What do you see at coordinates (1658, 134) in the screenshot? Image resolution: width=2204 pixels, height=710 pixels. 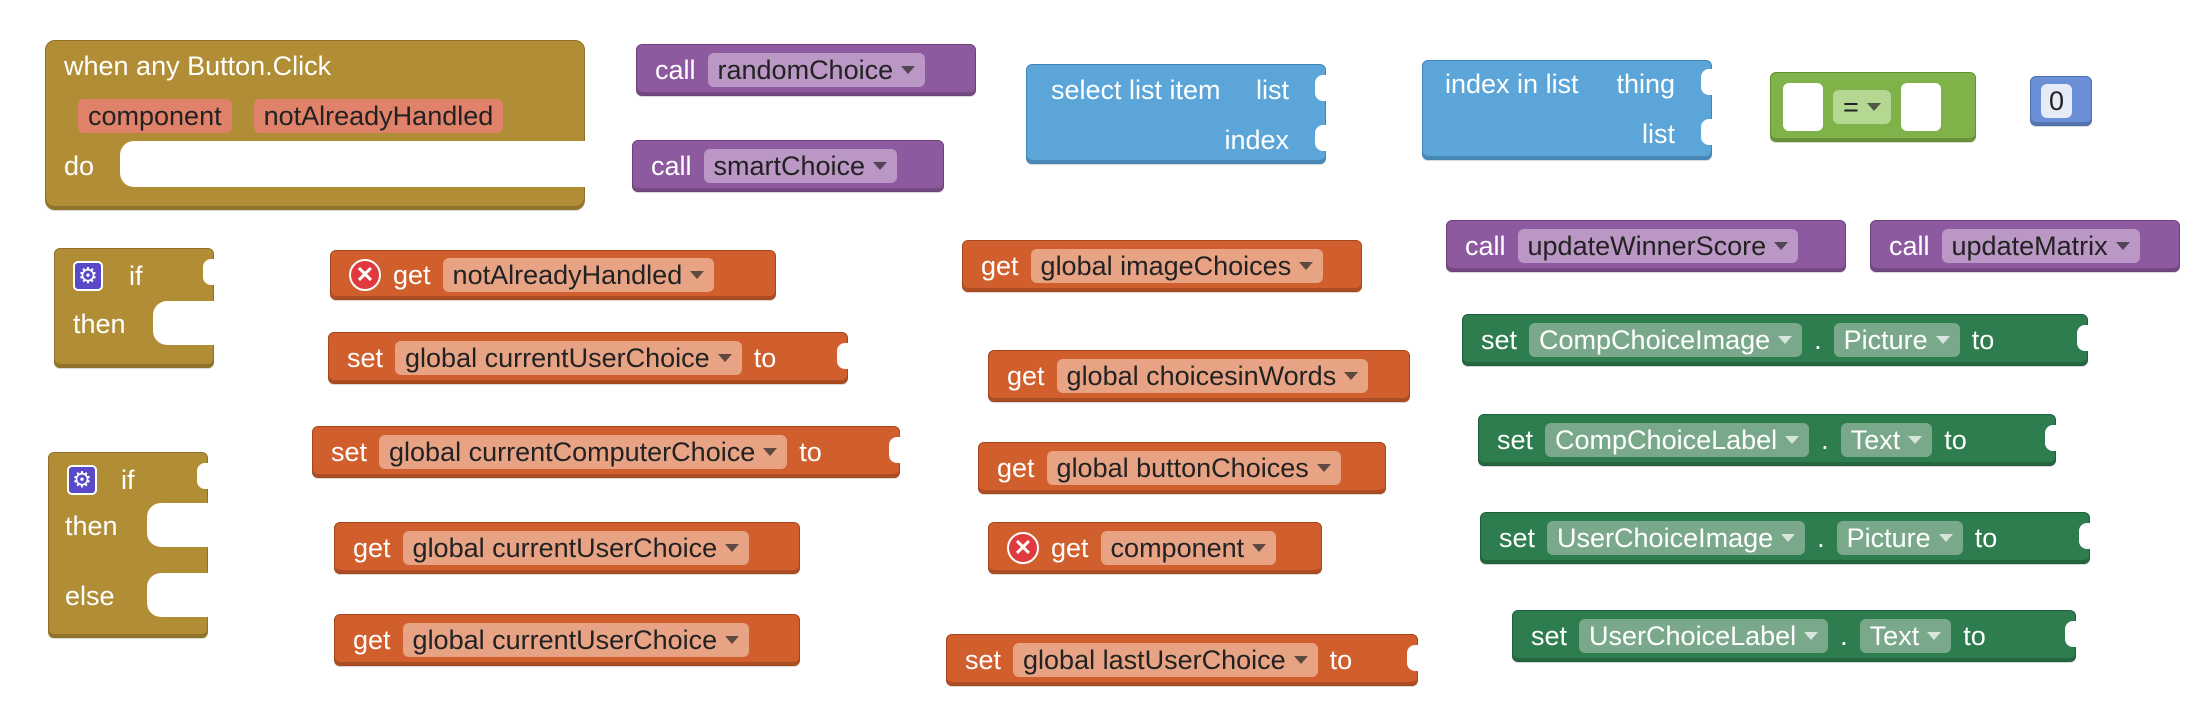 I see `list-socket-label: list` at bounding box center [1658, 134].